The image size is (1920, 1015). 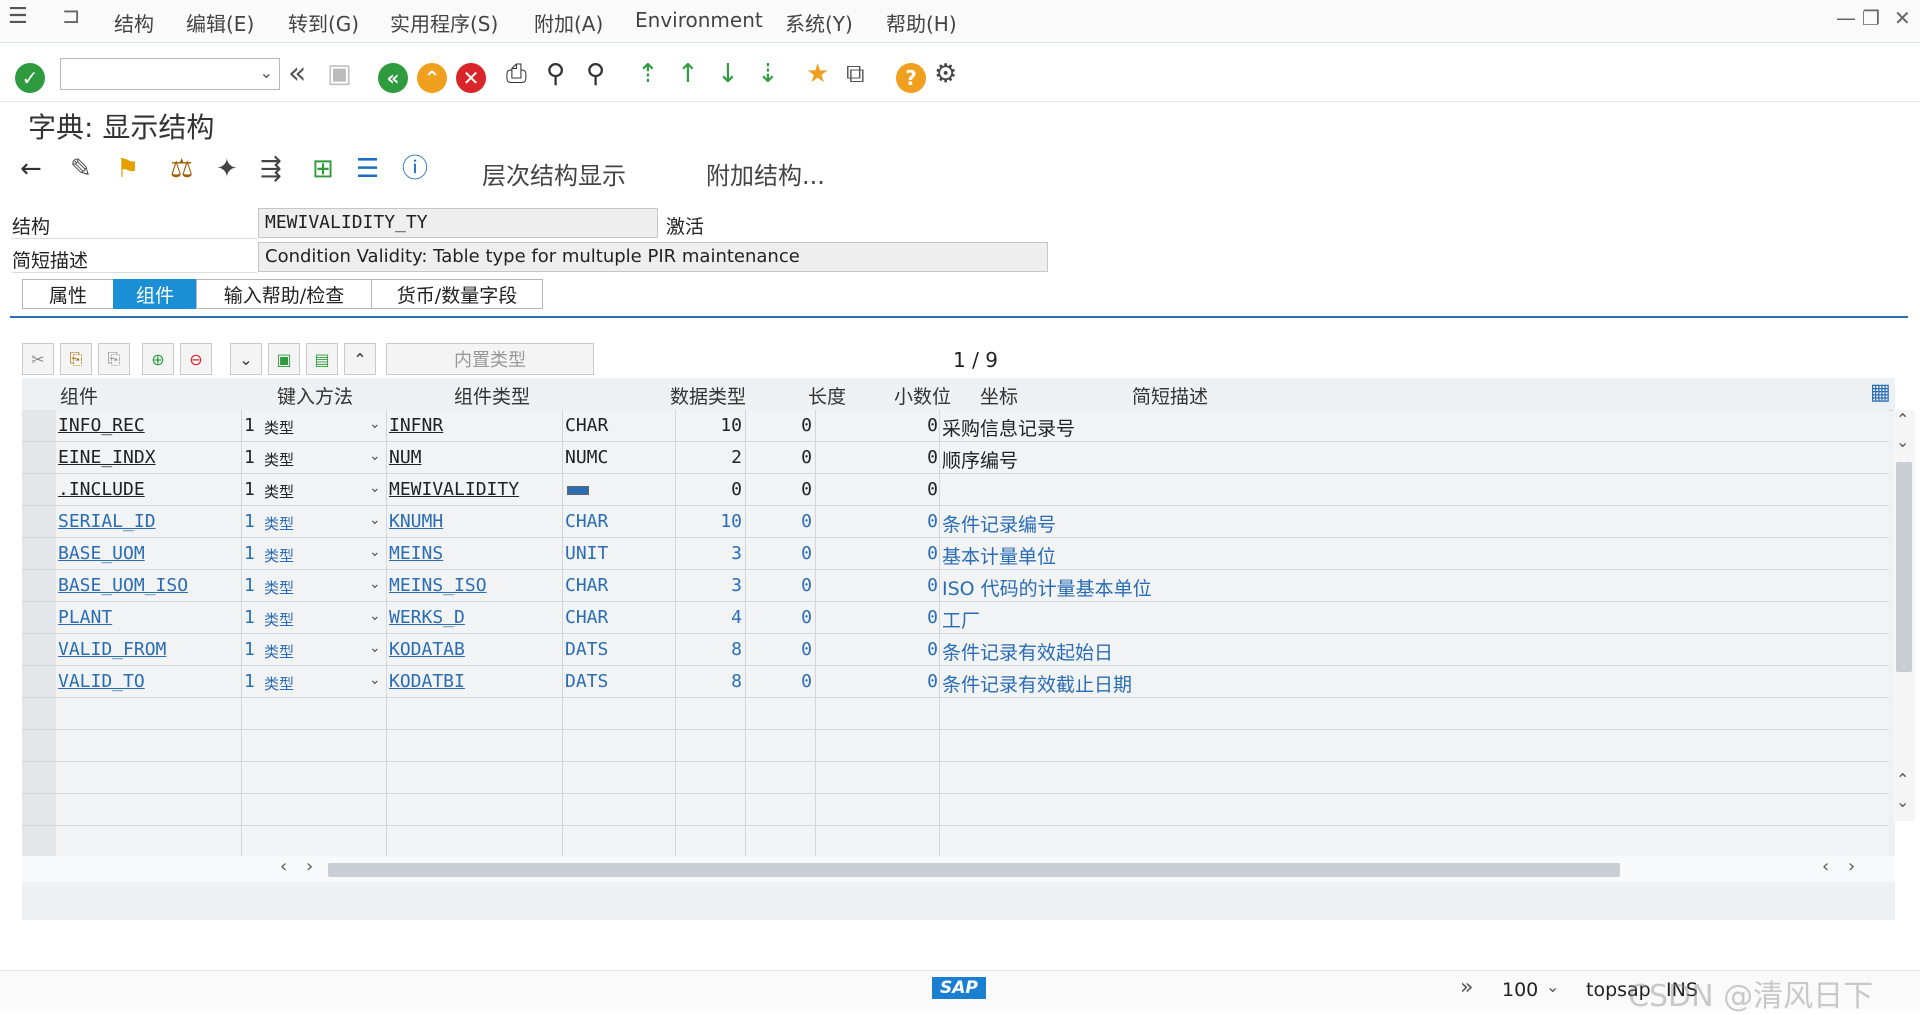 What do you see at coordinates (1170, 395) in the screenshot?
I see `col-short-desc: 简短描述` at bounding box center [1170, 395].